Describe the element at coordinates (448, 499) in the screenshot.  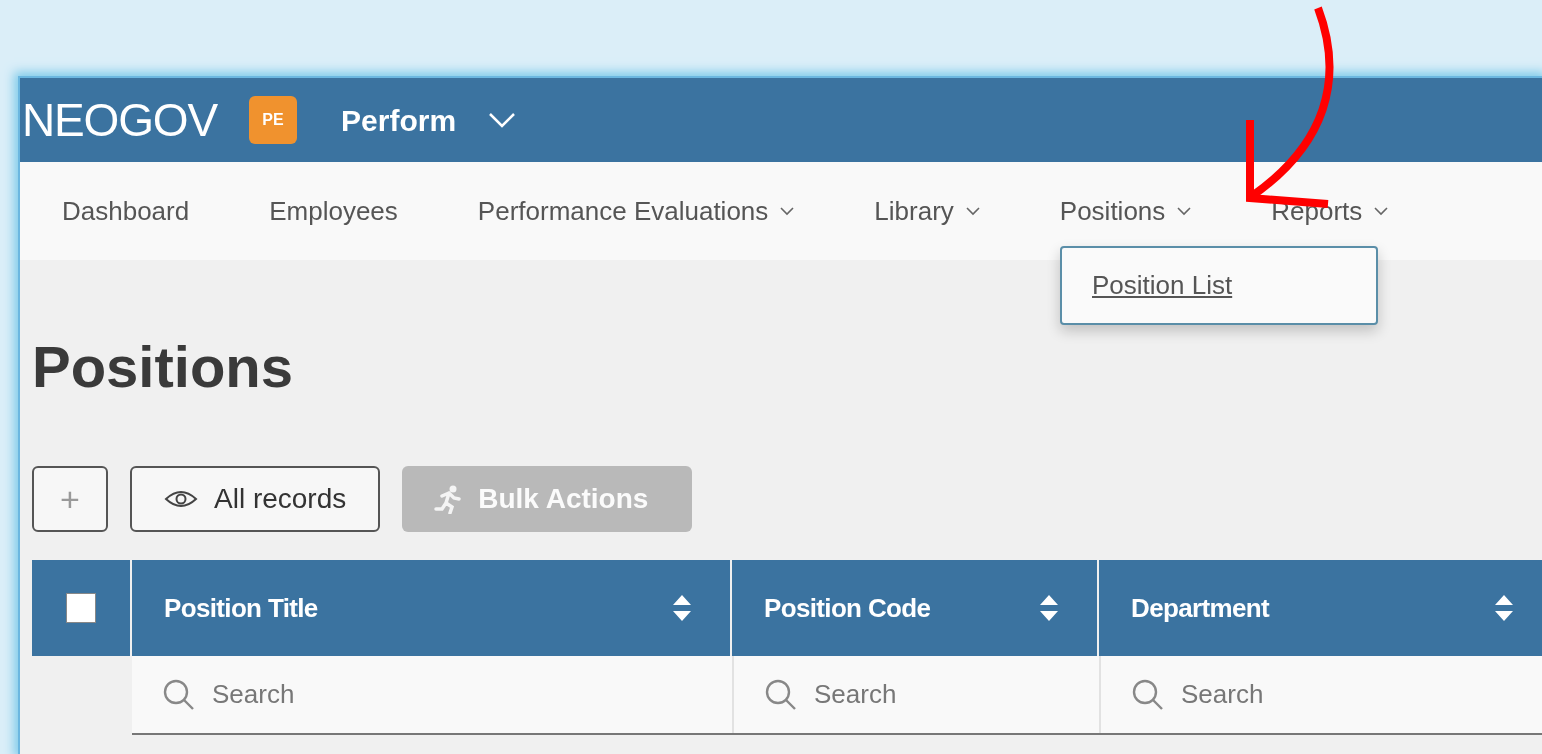
I see `running-figure-icon` at that location.